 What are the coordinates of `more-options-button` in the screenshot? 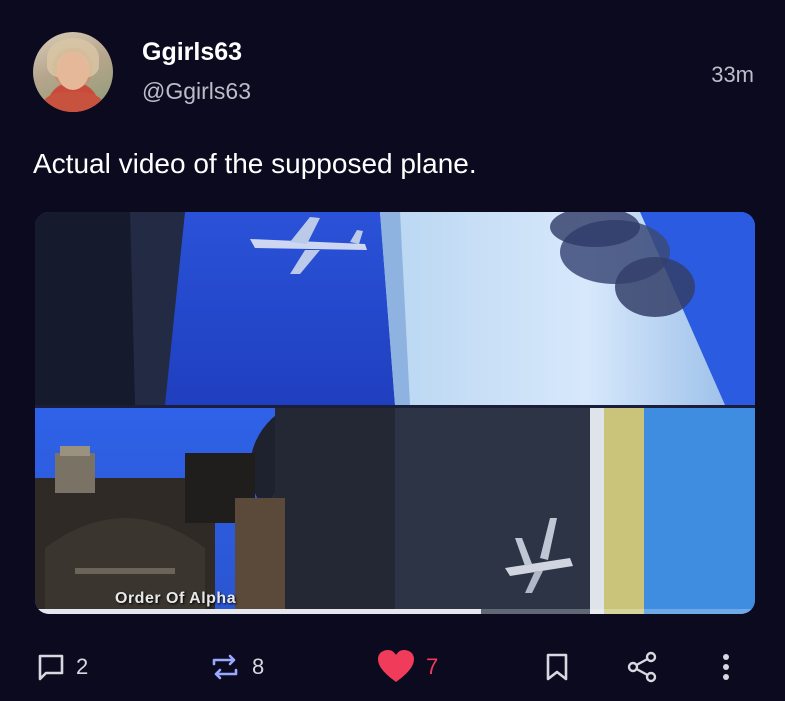 It's located at (726, 667).